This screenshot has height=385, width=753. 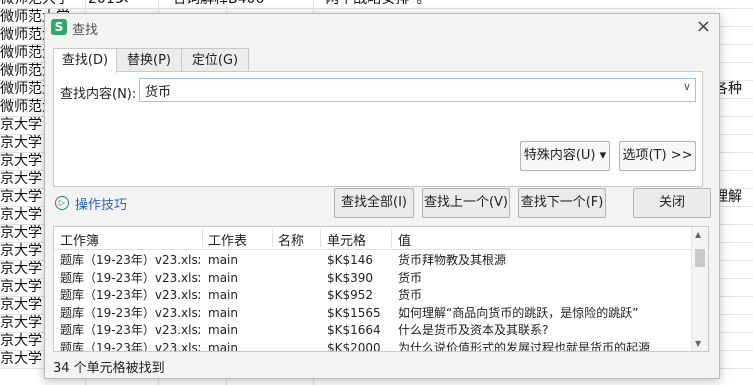 I want to click on sheet-cell: “两个战略安排”。, so click(x=374, y=4).